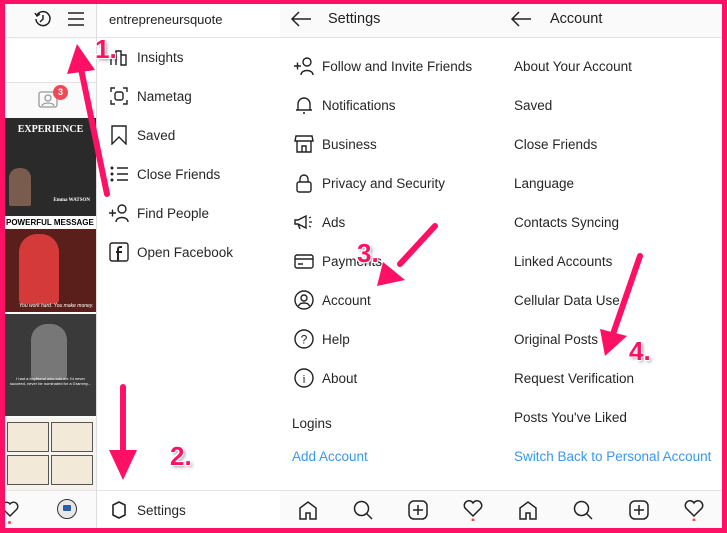 The height and width of the screenshot is (533, 727). Describe the element at coordinates (384, 183) in the screenshot. I see `menu-item-label: Privacy and Security` at that location.